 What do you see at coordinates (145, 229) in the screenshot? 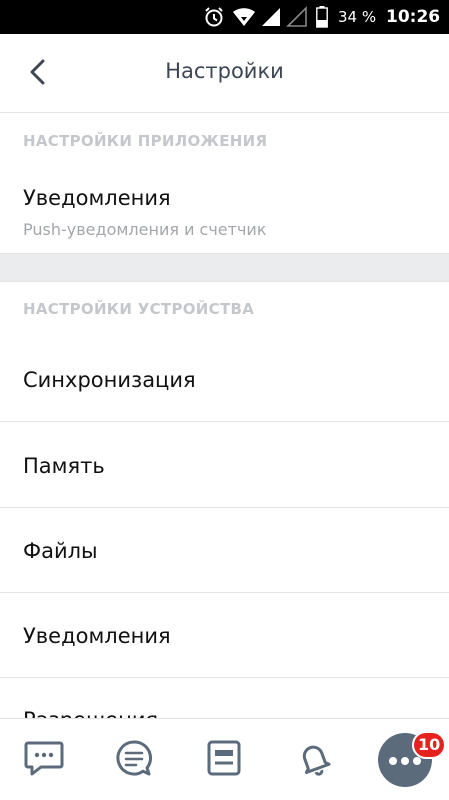
I see `settings-item-subtitle: Push-уведомления и счетчик` at bounding box center [145, 229].